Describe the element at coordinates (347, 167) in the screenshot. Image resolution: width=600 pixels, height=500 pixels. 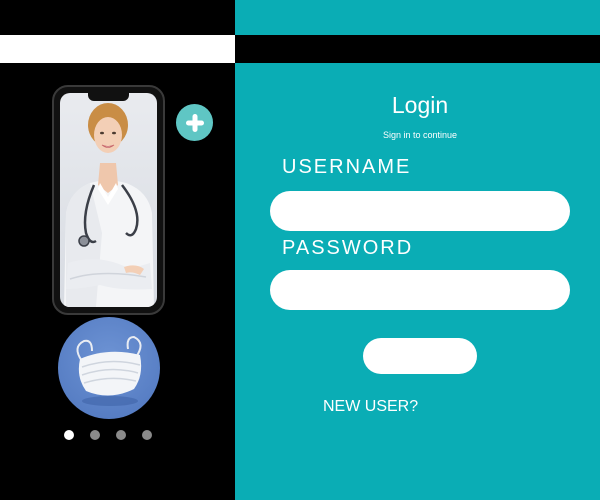
I see `username-label: USERNAME` at that location.